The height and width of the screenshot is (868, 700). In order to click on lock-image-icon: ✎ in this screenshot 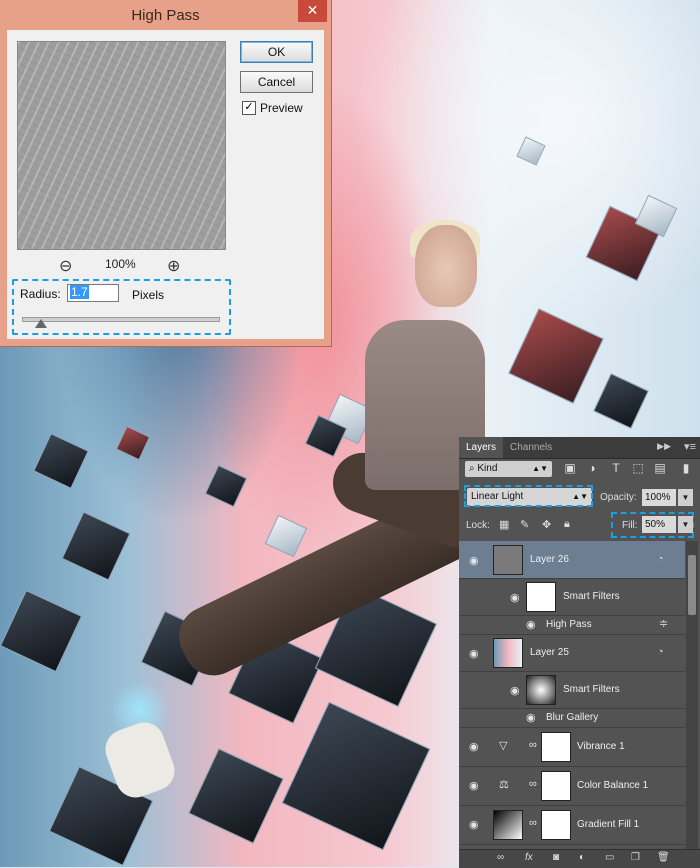, I will do `click(524, 524)`.